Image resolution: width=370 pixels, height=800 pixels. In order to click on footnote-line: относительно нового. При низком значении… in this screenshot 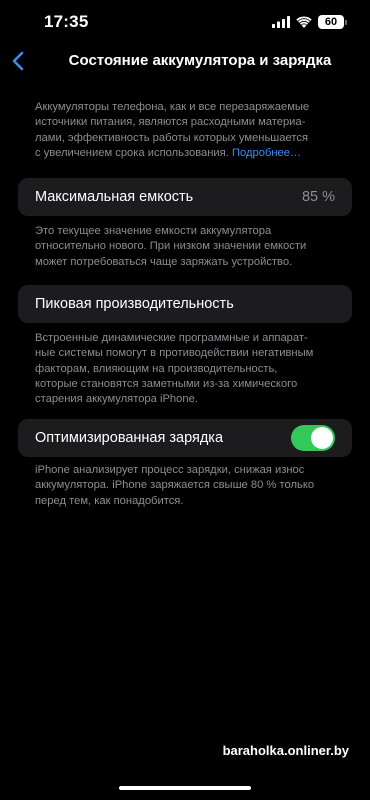, I will do `click(171, 246)`.